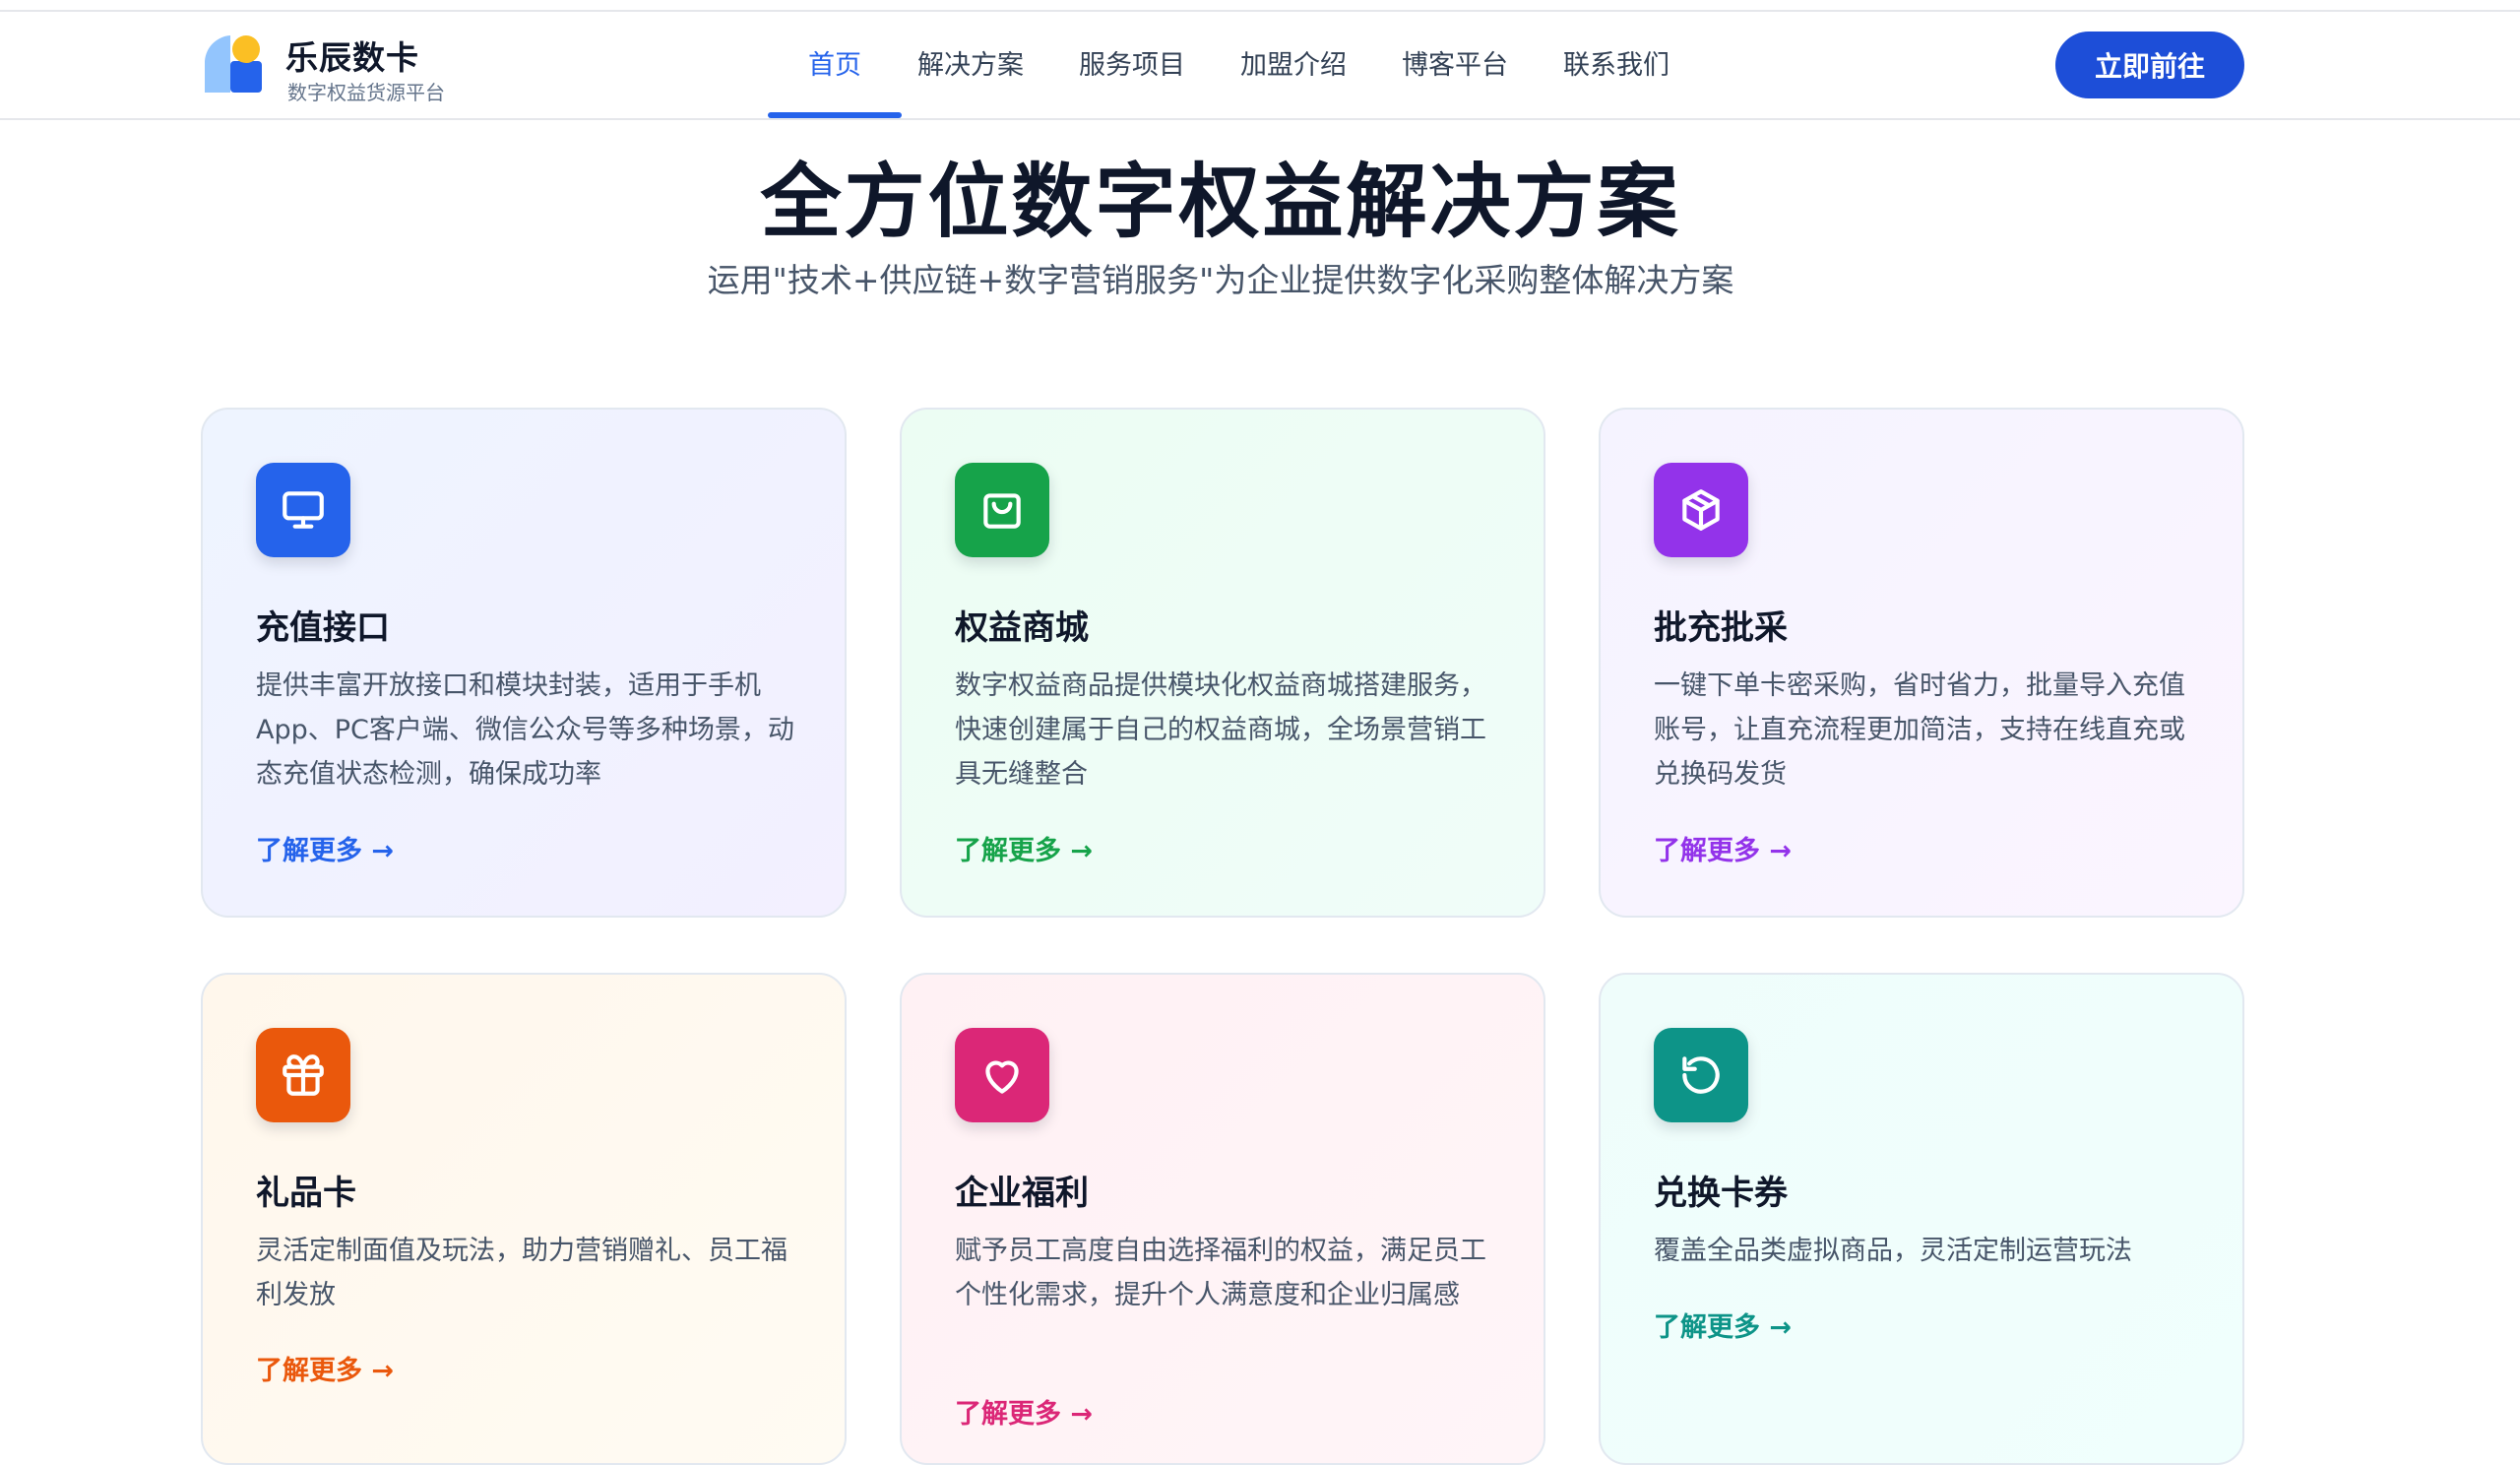 The width and height of the screenshot is (2520, 1465). I want to click on nav-item-services: 服务项目, so click(1132, 66).